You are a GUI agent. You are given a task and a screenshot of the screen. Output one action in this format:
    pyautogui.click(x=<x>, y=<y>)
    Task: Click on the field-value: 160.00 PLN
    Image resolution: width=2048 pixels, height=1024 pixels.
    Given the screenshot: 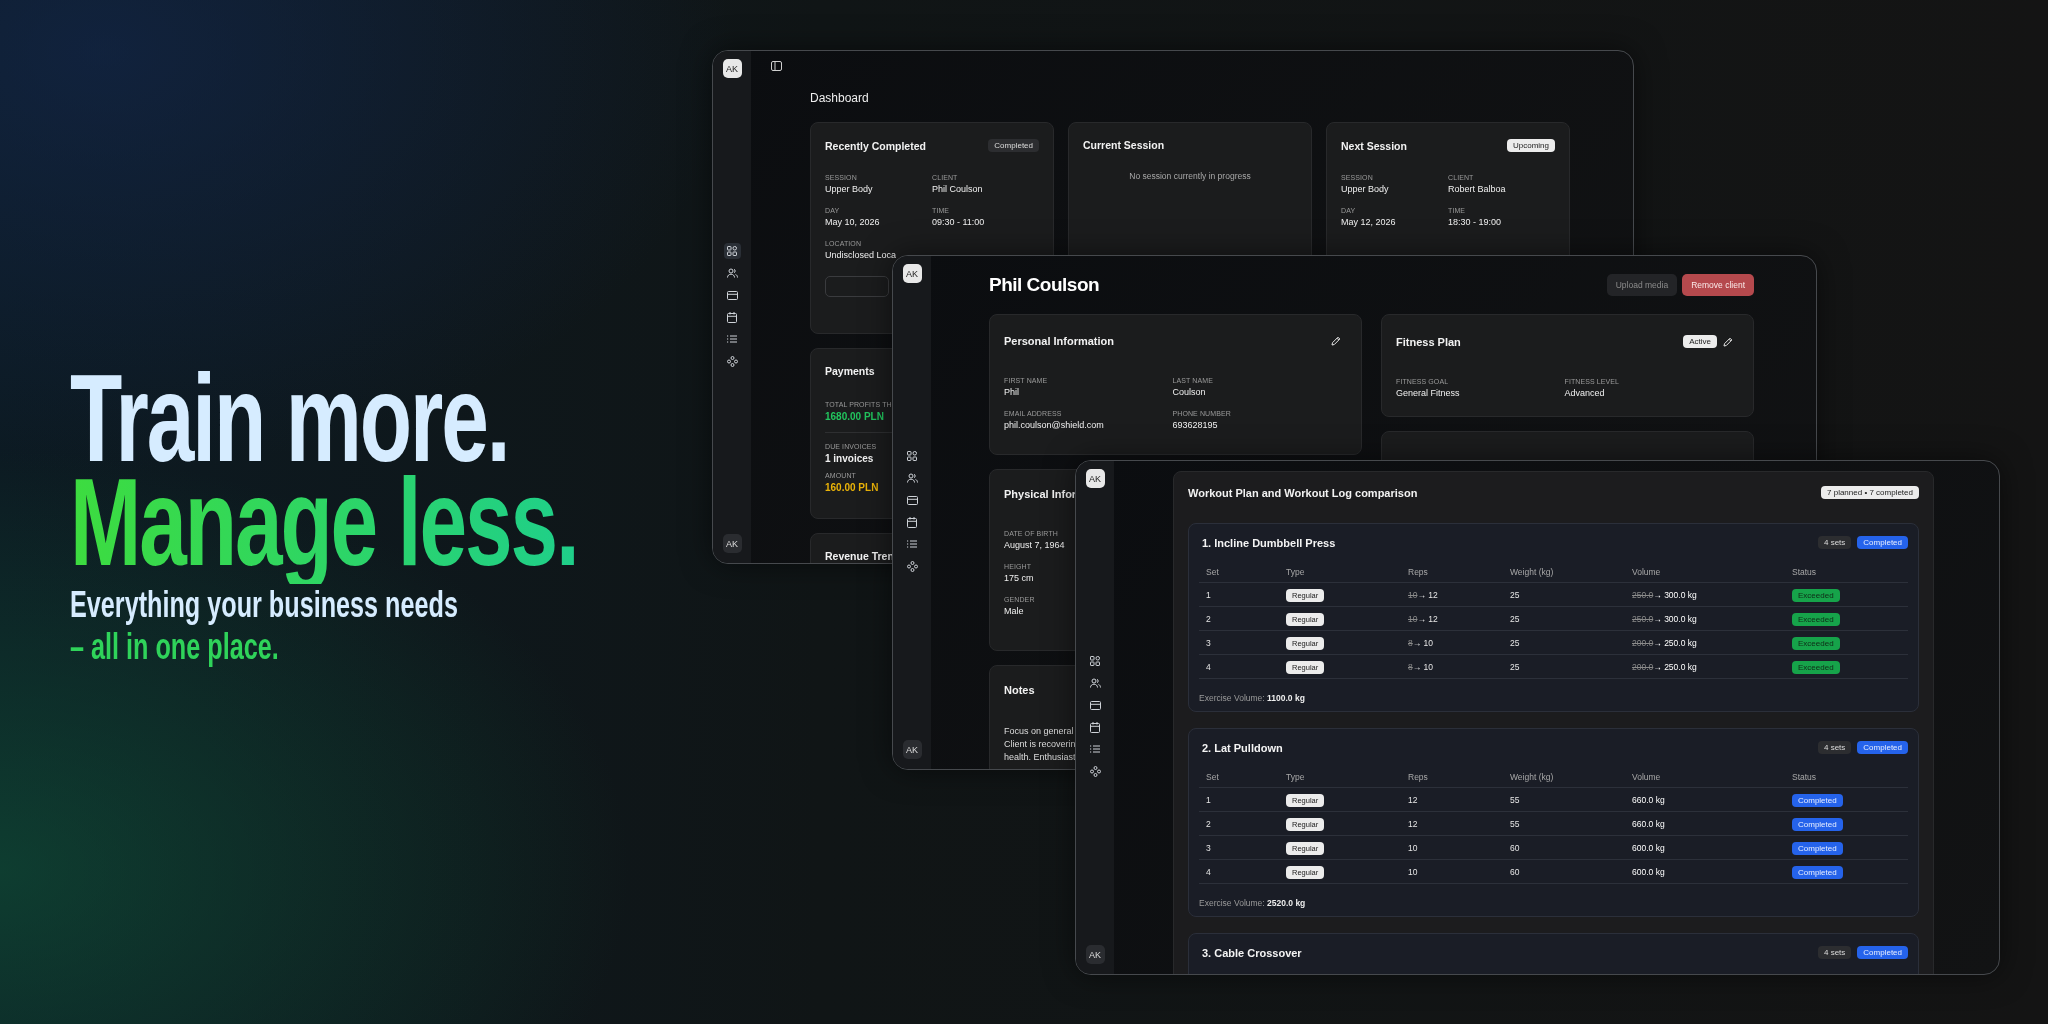 What is the action you would take?
    pyautogui.click(x=852, y=487)
    